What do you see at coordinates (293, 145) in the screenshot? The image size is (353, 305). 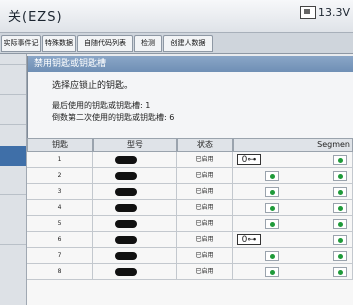 I see `column-header-segment: Segmen` at bounding box center [293, 145].